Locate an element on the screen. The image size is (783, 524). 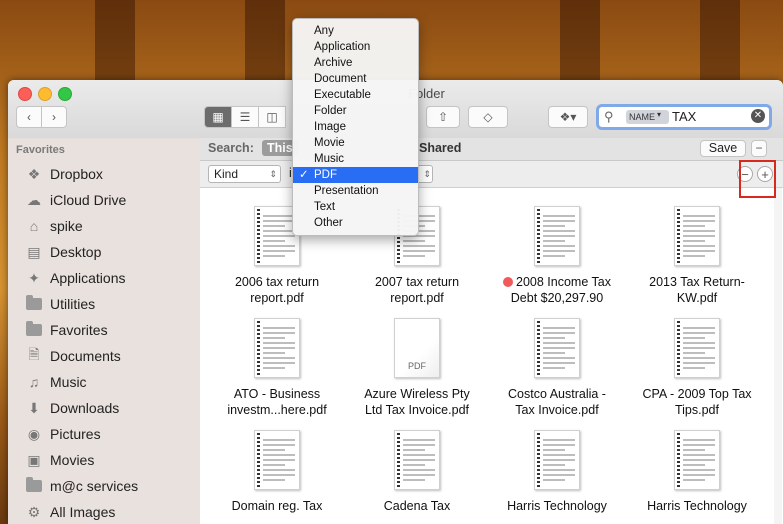
minus-icon: − is located at coordinates (759, 148).